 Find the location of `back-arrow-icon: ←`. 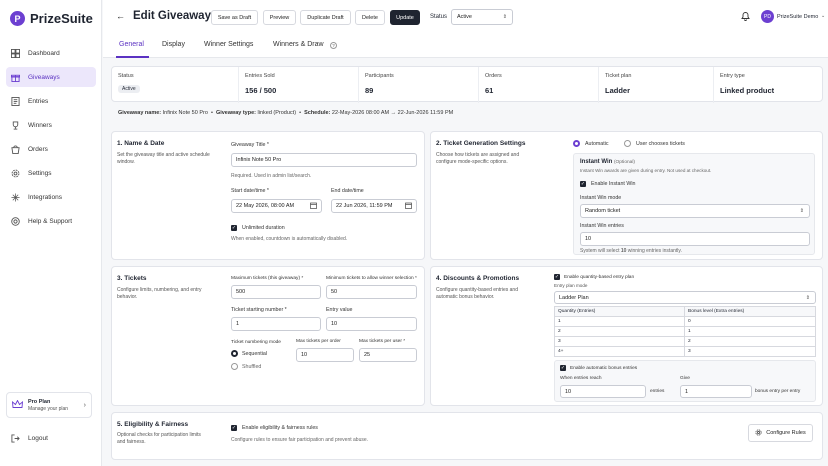

back-arrow-icon: ← is located at coordinates (120, 16).